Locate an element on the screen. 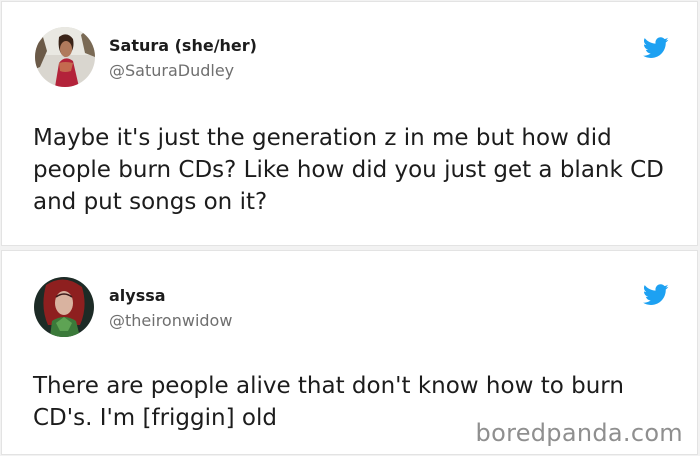  display-name: alyssa is located at coordinates (170, 296).